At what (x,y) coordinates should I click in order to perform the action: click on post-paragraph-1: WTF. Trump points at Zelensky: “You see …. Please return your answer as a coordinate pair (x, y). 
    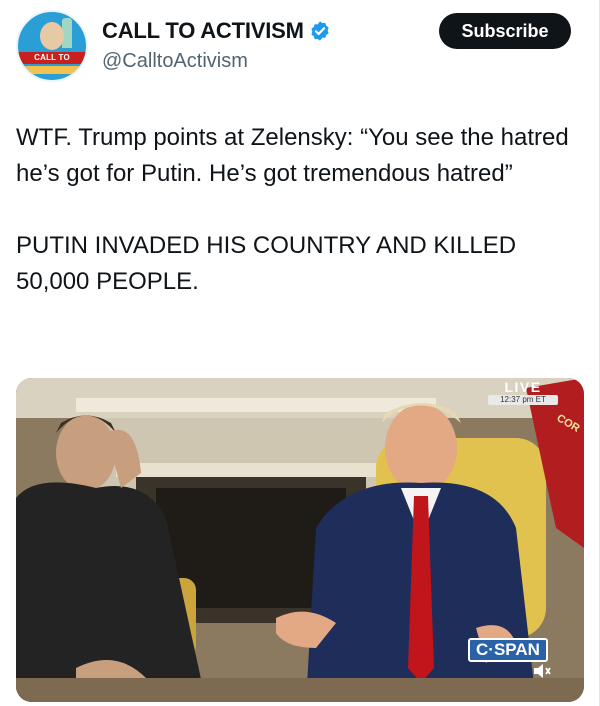
    Looking at the image, I should click on (292, 155).